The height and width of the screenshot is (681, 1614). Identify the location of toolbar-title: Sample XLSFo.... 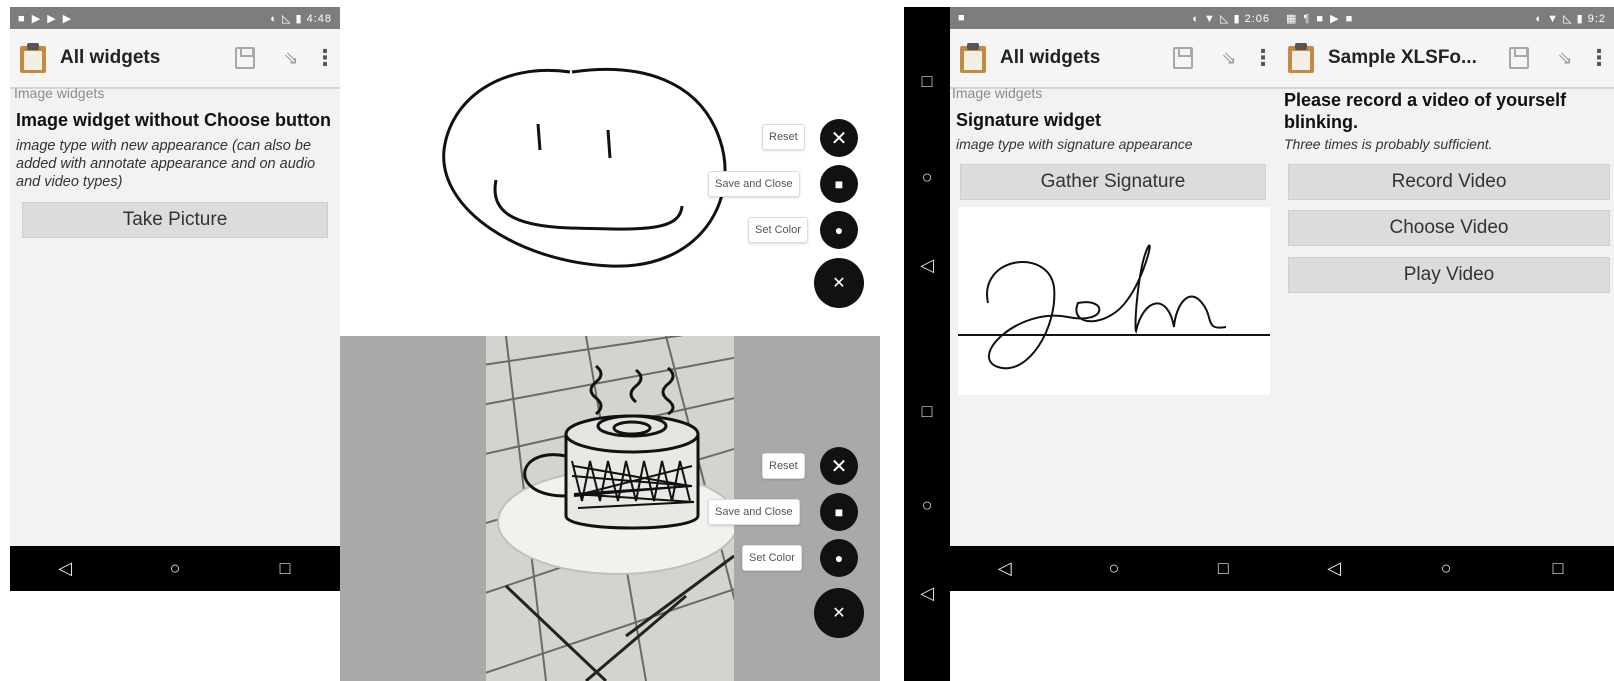
(1402, 57).